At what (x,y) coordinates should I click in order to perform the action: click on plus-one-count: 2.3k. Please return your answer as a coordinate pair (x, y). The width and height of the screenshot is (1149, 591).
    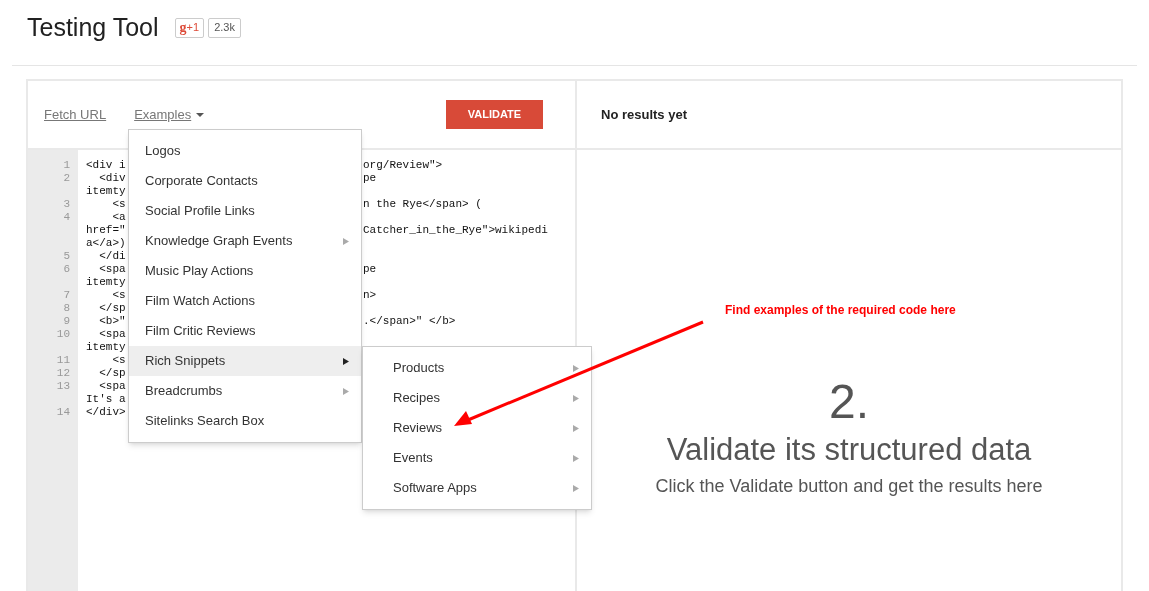
    Looking at the image, I should click on (224, 27).